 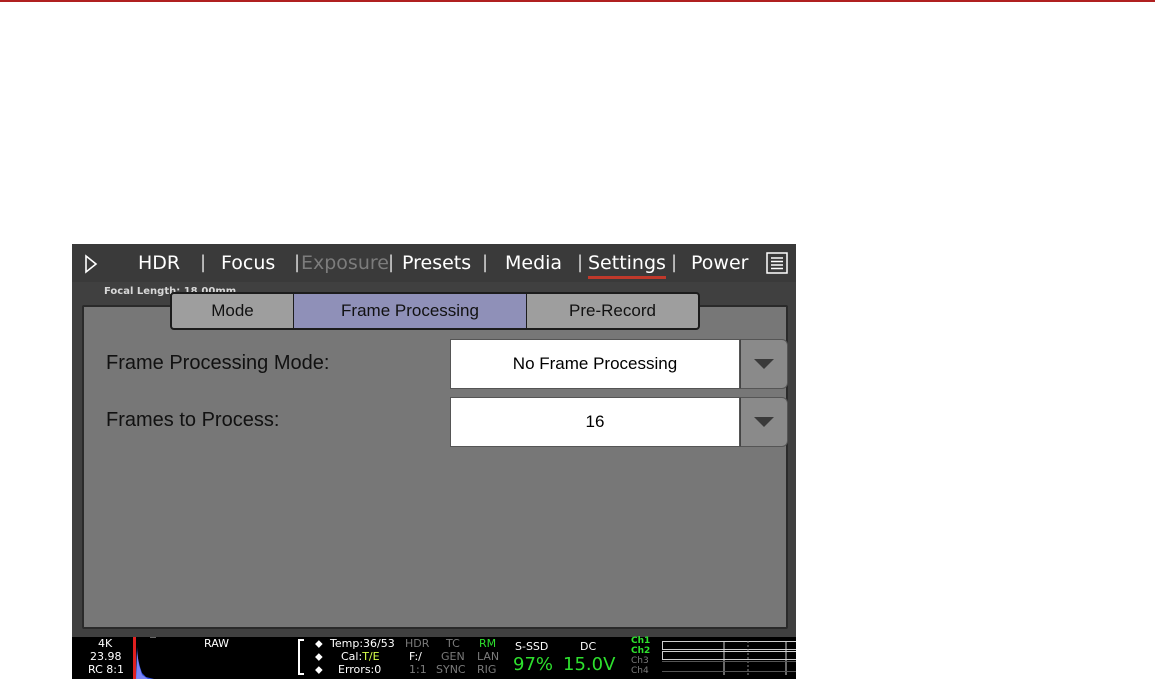 I want to click on channel-3-label: Ch3, so click(x=640, y=661).